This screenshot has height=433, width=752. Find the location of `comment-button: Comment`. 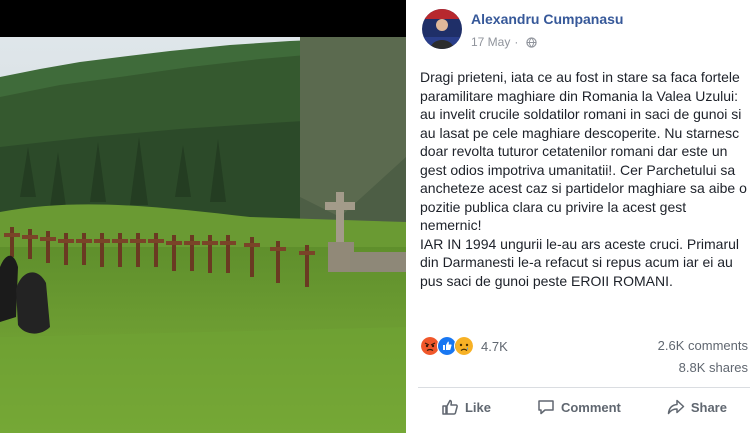

comment-button: Comment is located at coordinates (579, 407).